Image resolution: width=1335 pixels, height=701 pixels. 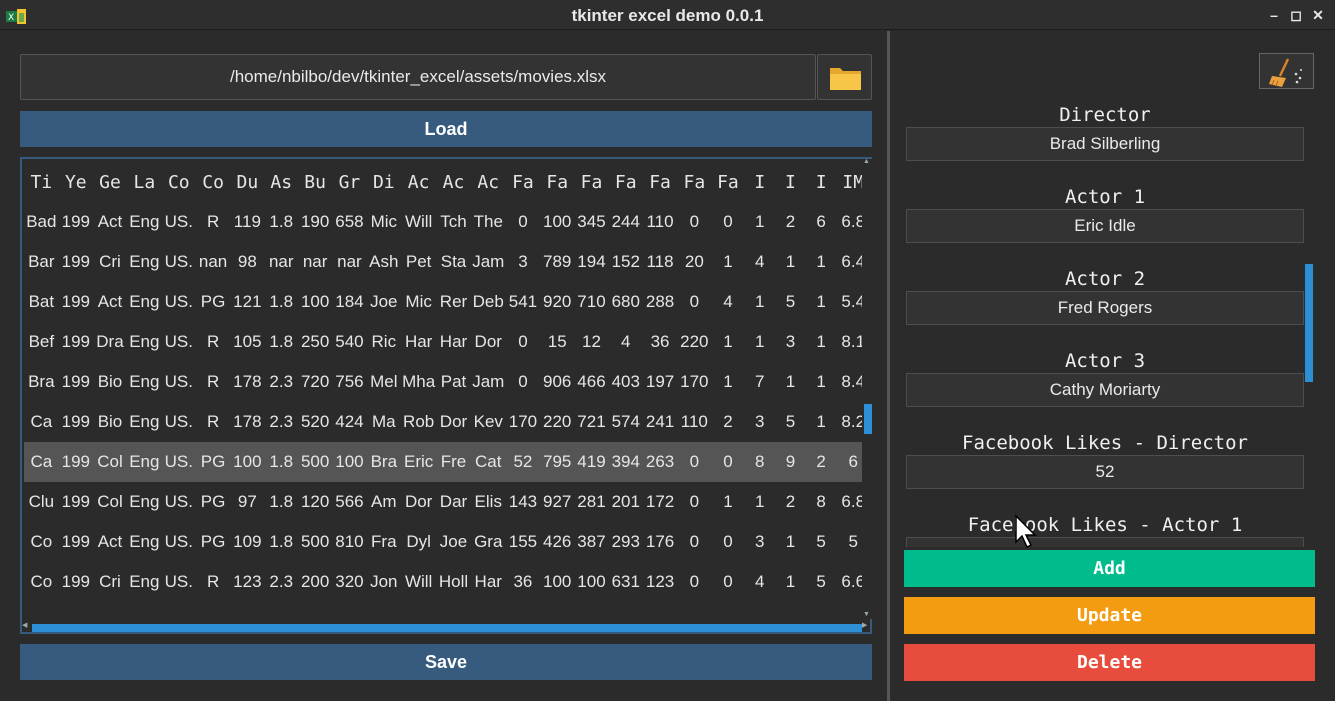 I want to click on table-cell: 424, so click(x=349, y=422).